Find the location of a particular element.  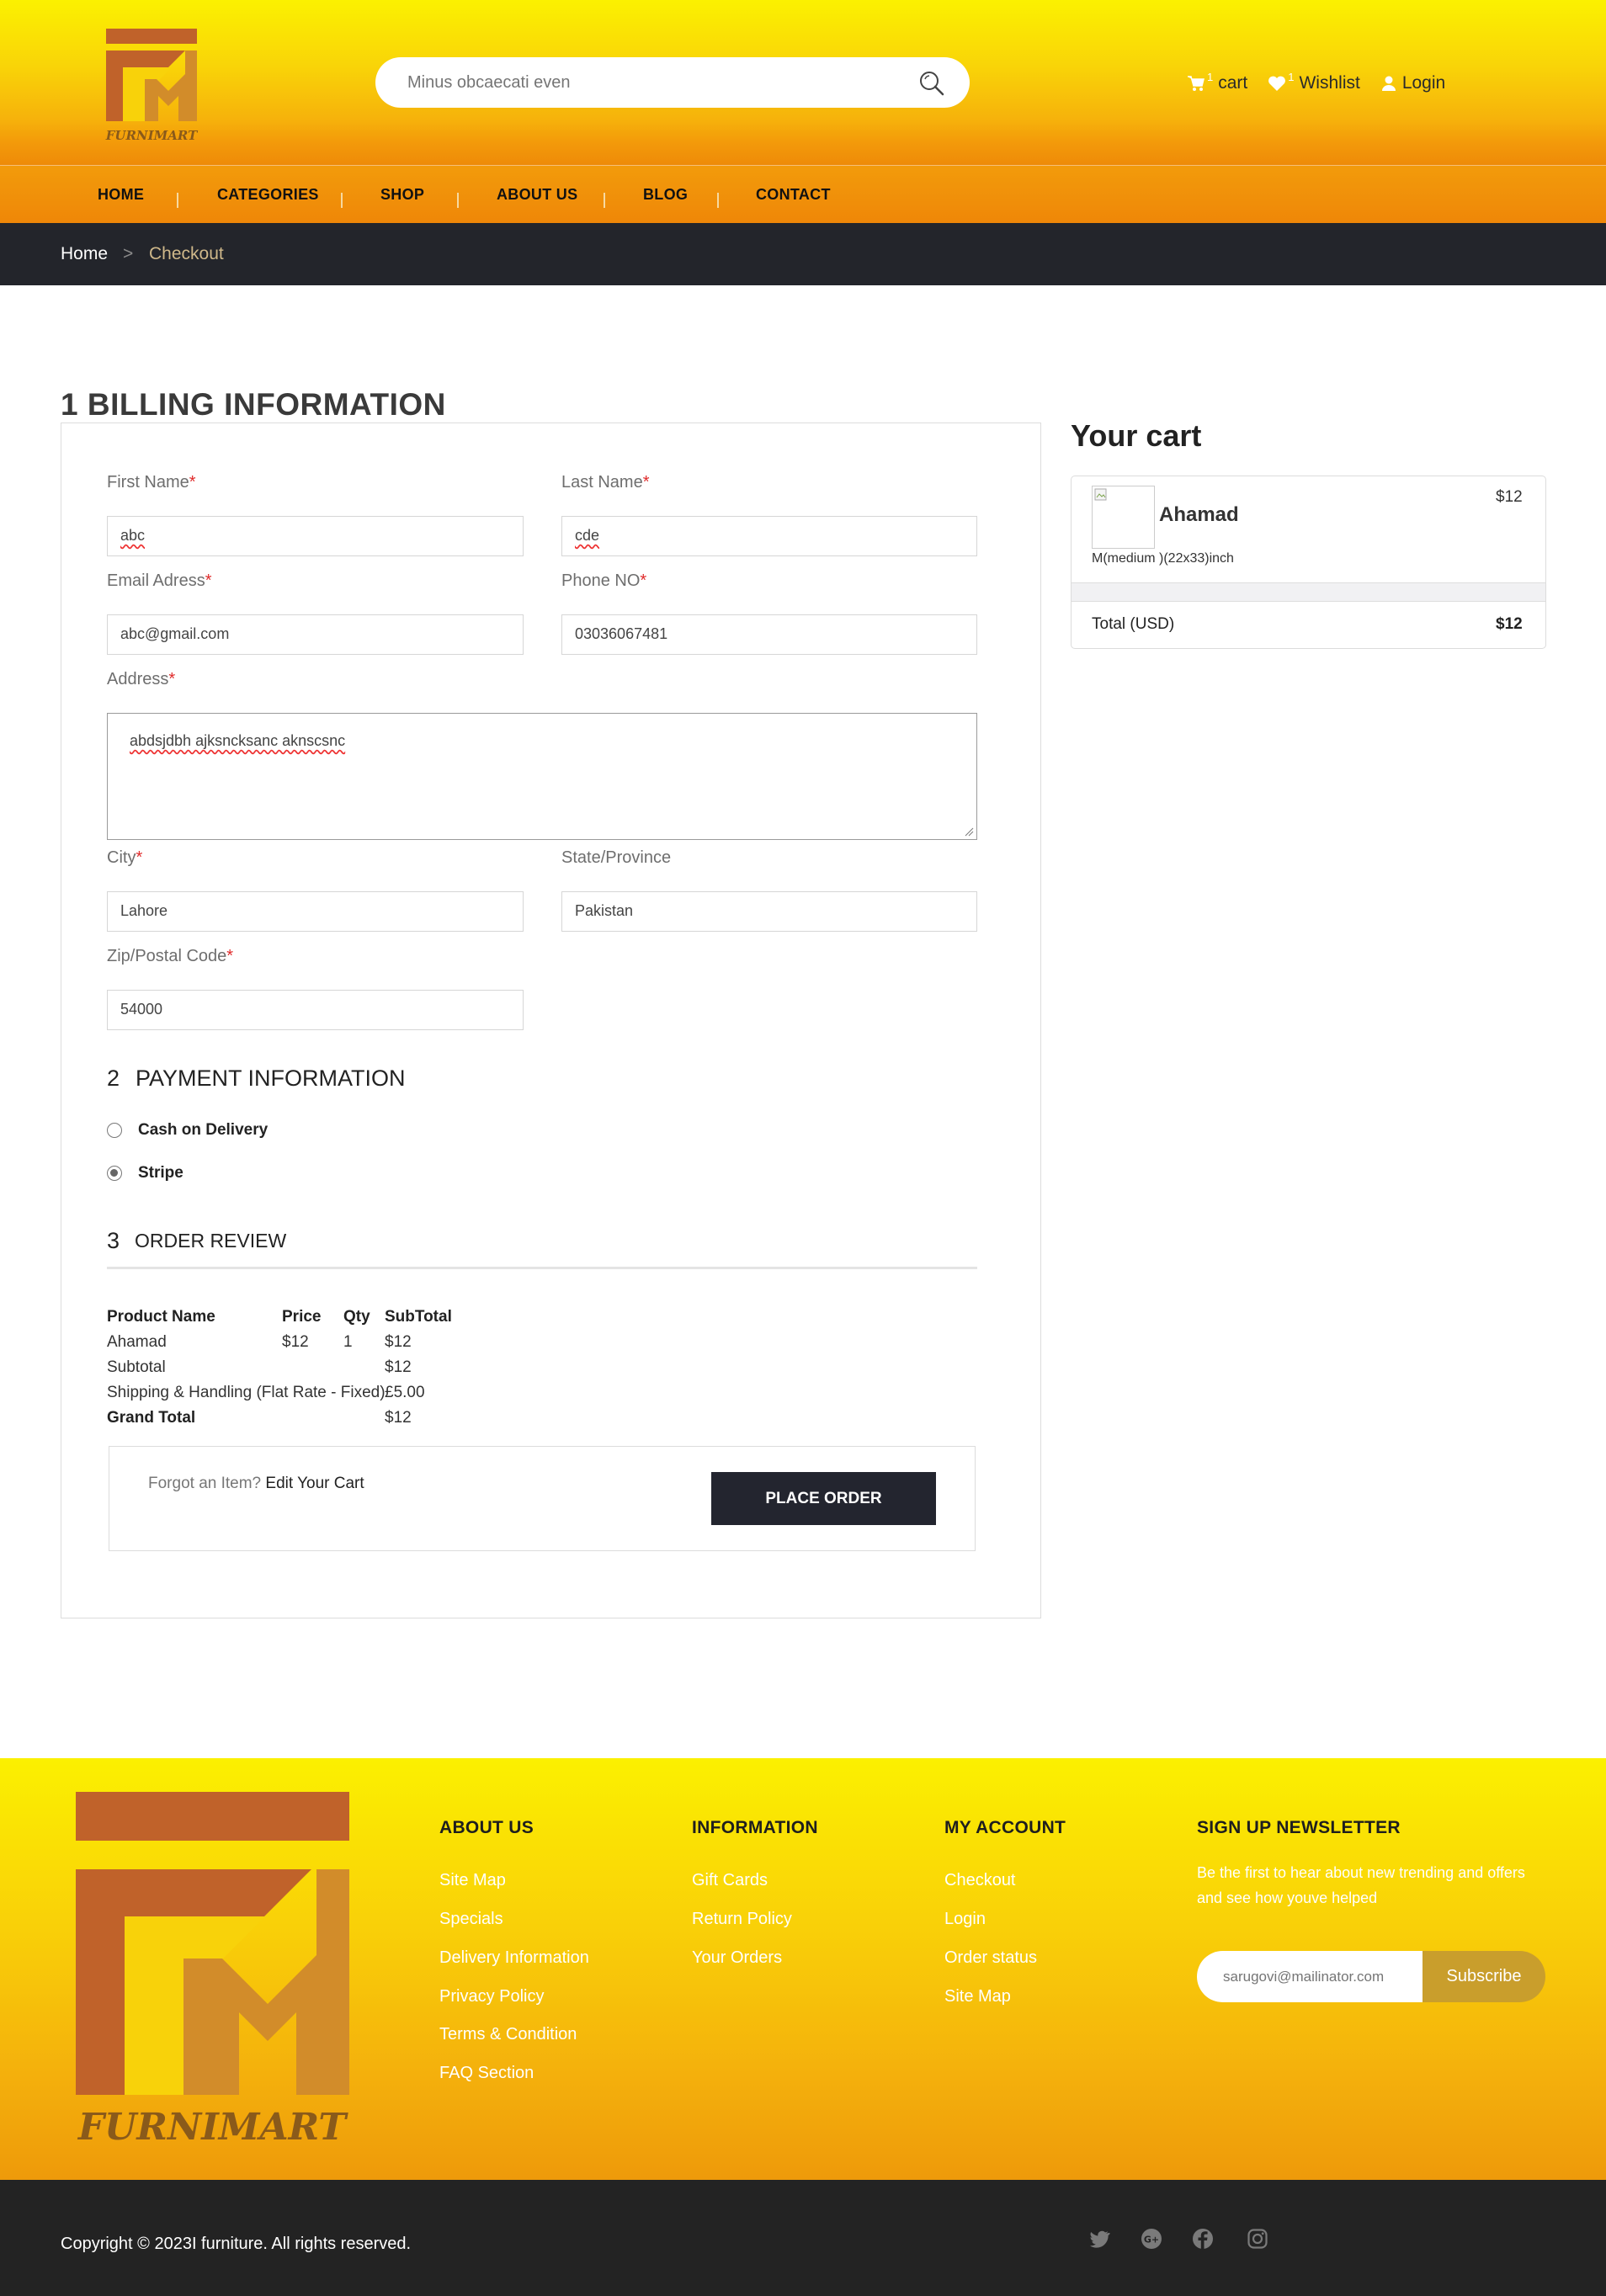

footer-link-gift-cards: Gift Cards is located at coordinates (730, 1880).